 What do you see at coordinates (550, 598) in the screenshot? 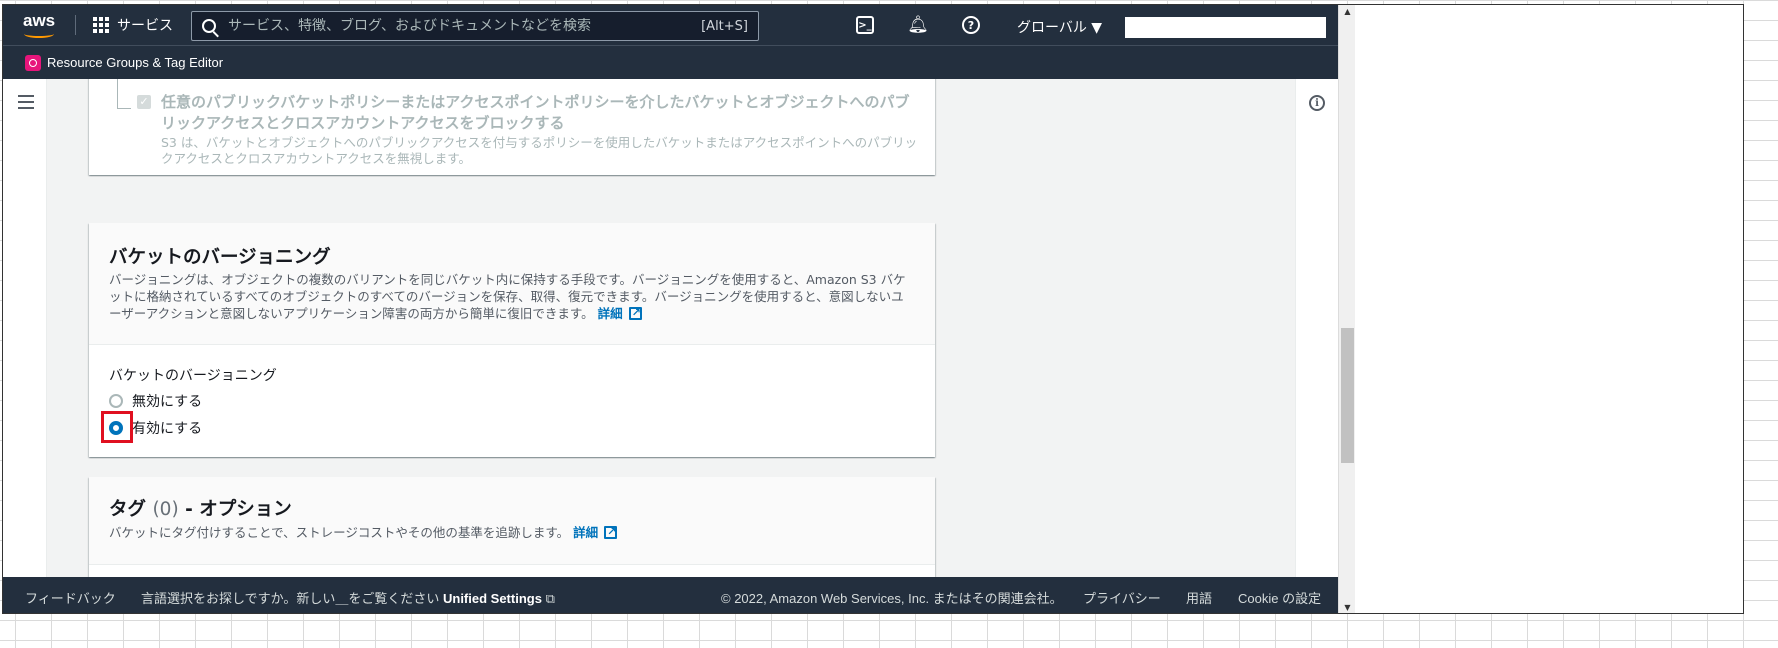
I see `external-link-icon: ⧉` at bounding box center [550, 598].